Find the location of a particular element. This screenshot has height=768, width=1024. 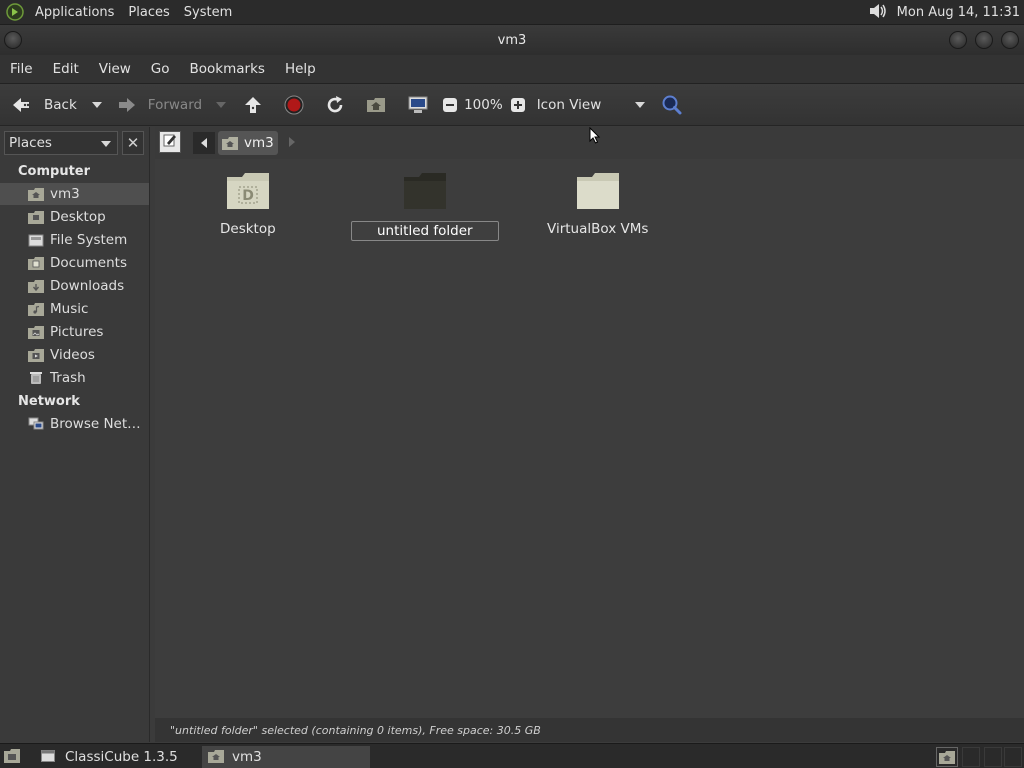

menu-help: Help is located at coordinates (300, 69).